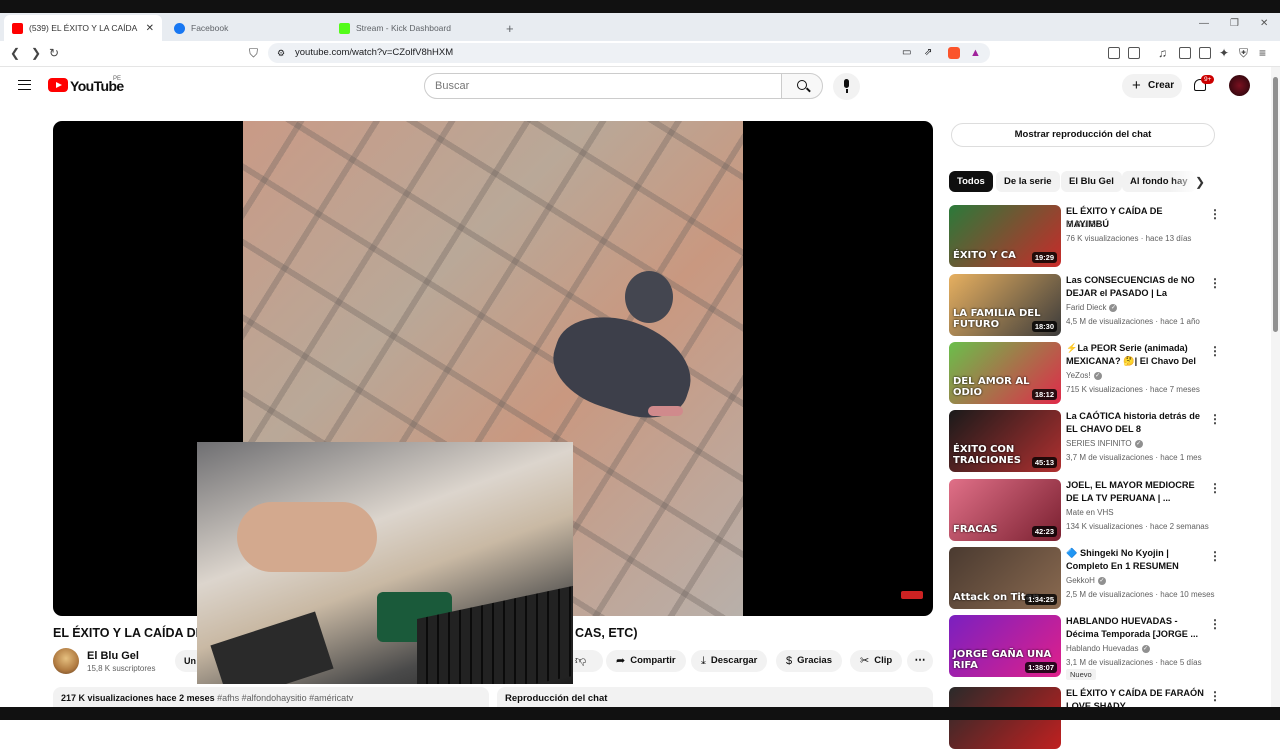 This screenshot has width=1280, height=749. Describe the element at coordinates (210, 28) in the screenshot. I see `tab-title: Facebook` at that location.